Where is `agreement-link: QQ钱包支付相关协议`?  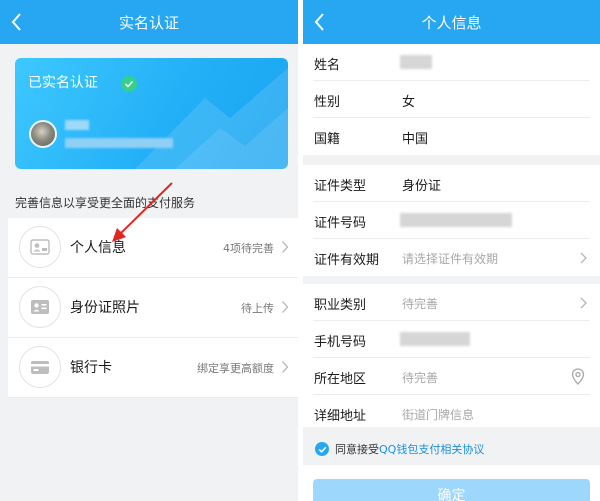 agreement-link: QQ钱包支付相关协议 is located at coordinates (431, 449).